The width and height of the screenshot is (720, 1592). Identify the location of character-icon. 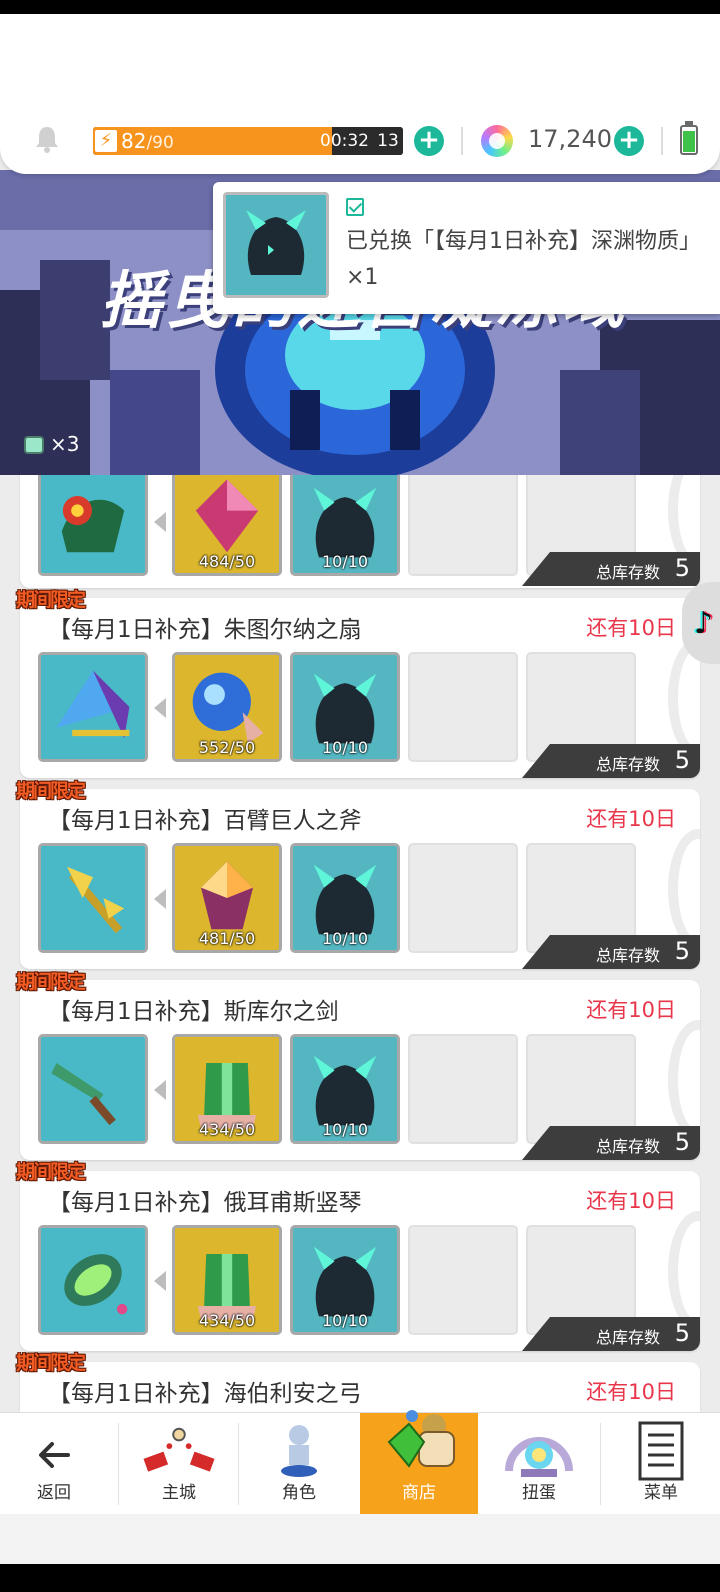
(299, 1451).